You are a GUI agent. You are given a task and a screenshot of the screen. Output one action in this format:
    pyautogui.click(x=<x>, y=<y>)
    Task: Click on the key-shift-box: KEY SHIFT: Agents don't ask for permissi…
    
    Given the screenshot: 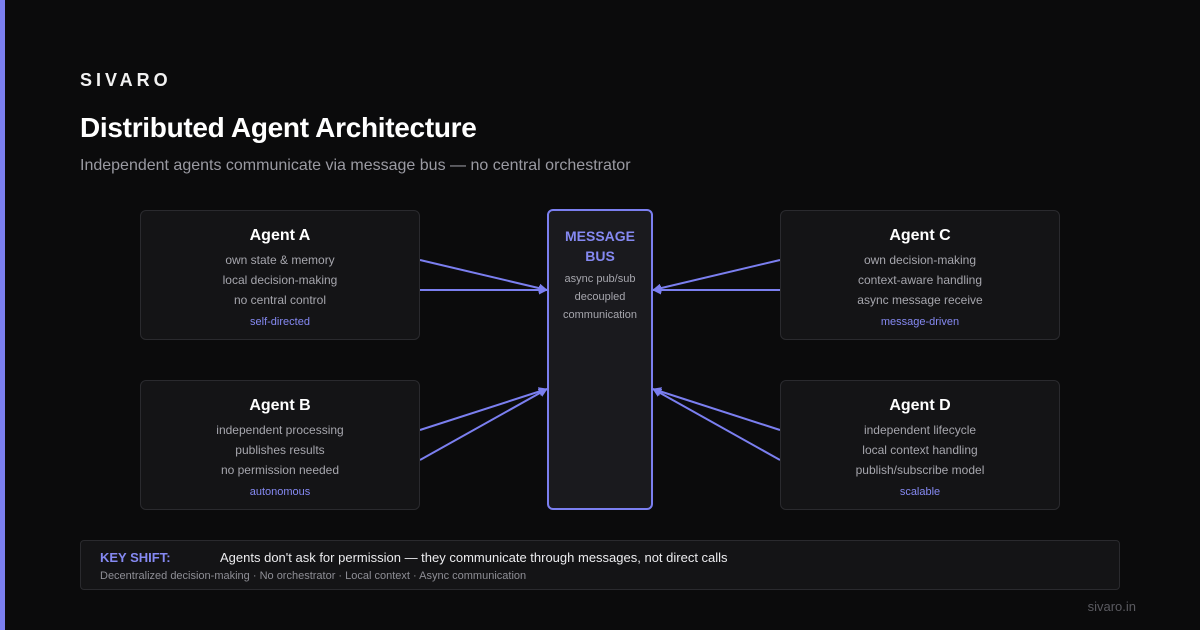 What is the action you would take?
    pyautogui.click(x=600, y=565)
    